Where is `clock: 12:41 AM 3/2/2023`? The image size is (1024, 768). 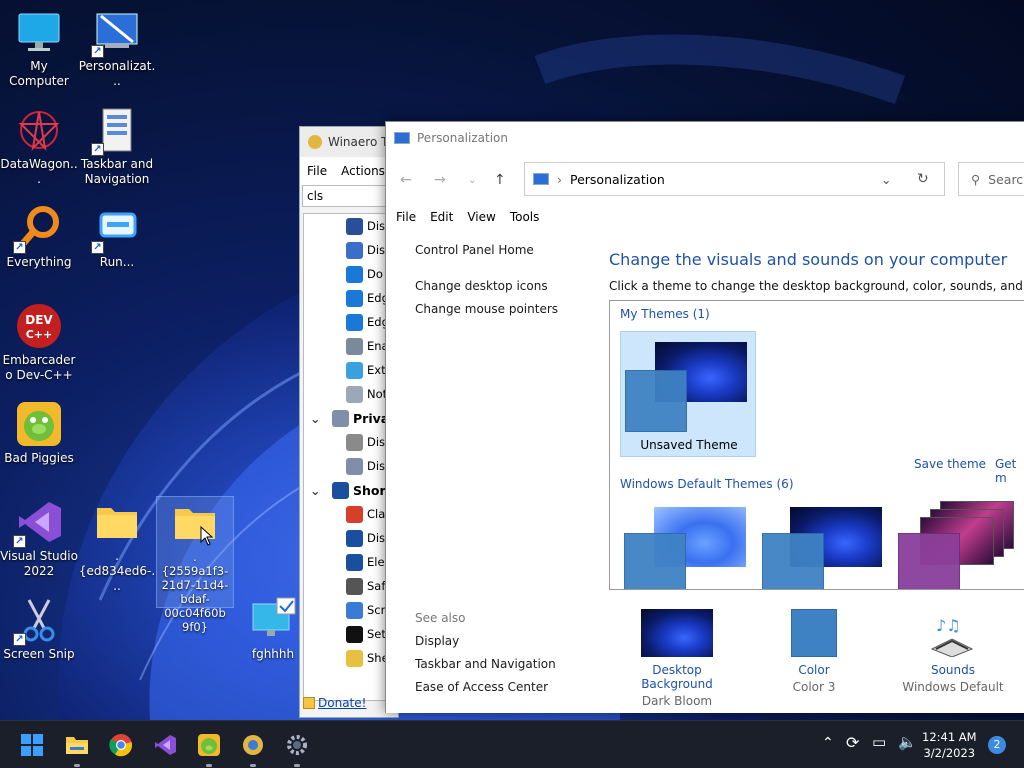 clock: 12:41 AM 3/2/2023 is located at coordinates (949, 745).